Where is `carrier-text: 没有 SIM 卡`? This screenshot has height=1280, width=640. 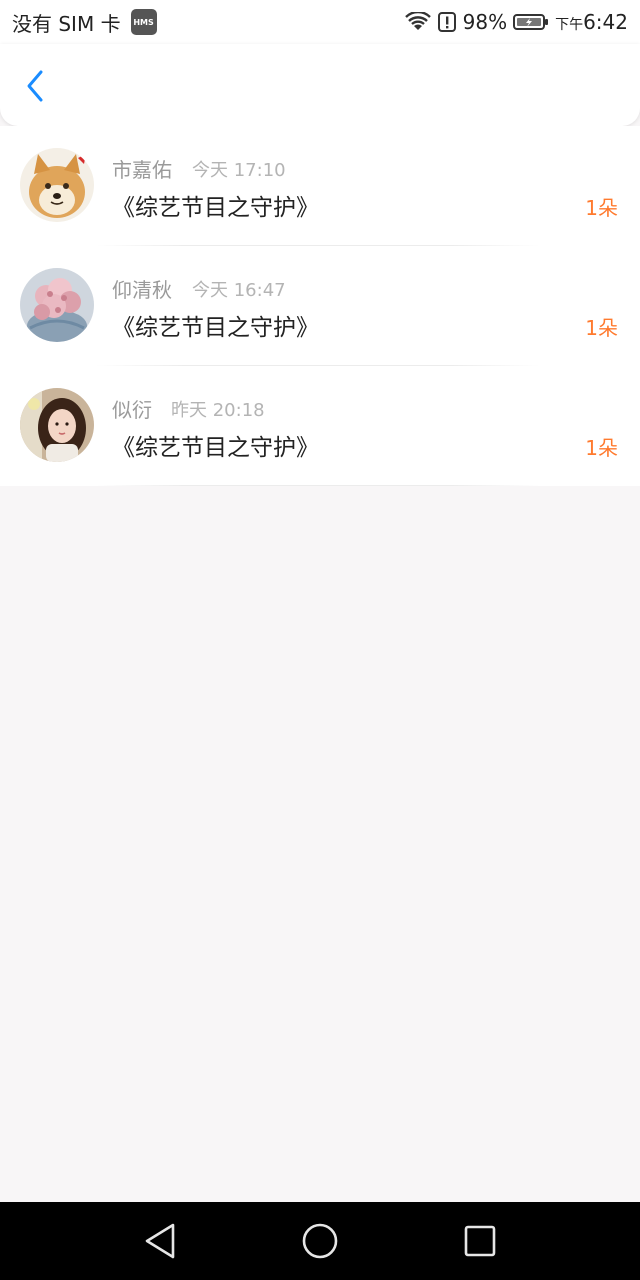
carrier-text: 没有 SIM 卡 is located at coordinates (66, 23).